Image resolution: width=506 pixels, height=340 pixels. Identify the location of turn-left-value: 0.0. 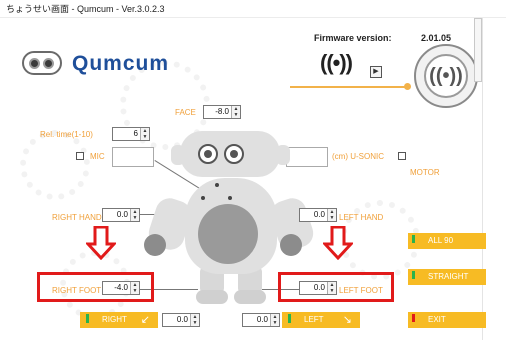
(262, 319).